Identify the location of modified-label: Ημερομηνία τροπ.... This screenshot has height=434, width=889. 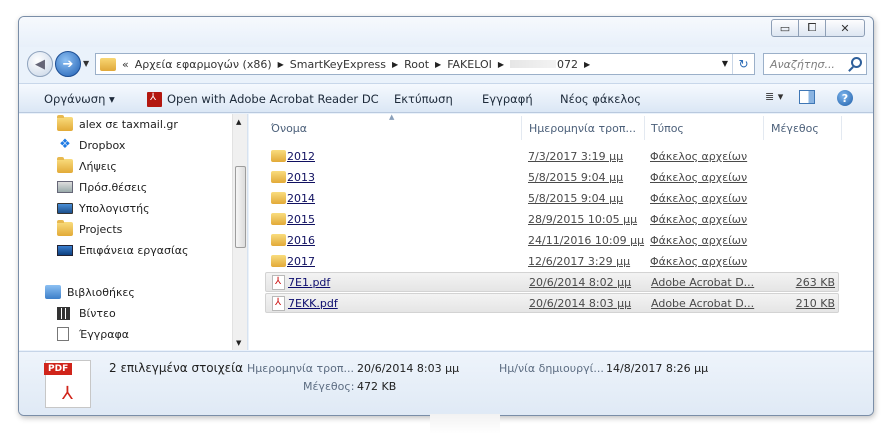
(300, 368).